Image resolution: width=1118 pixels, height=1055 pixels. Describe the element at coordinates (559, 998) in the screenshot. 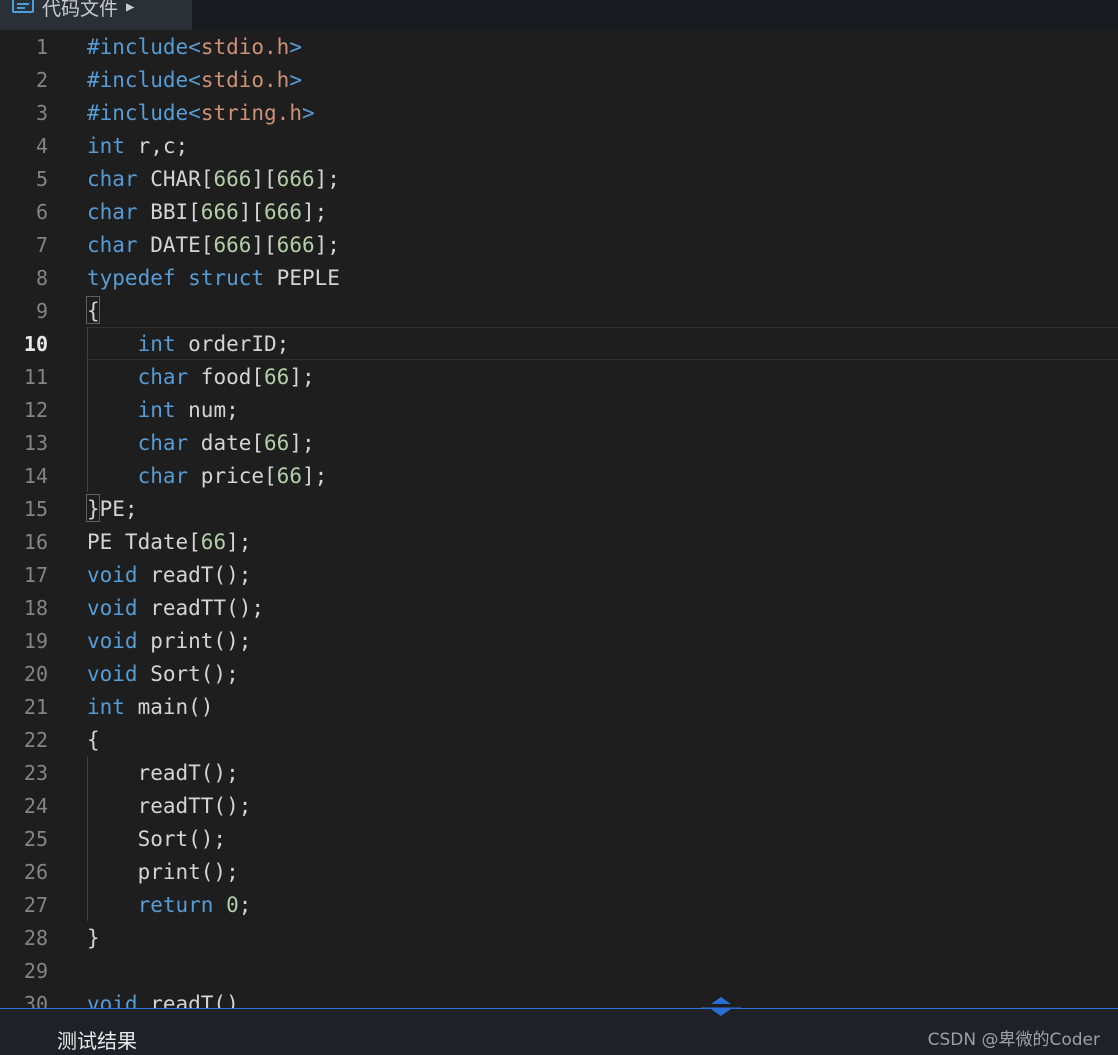

I see `code-line: 30 void readT()` at that location.